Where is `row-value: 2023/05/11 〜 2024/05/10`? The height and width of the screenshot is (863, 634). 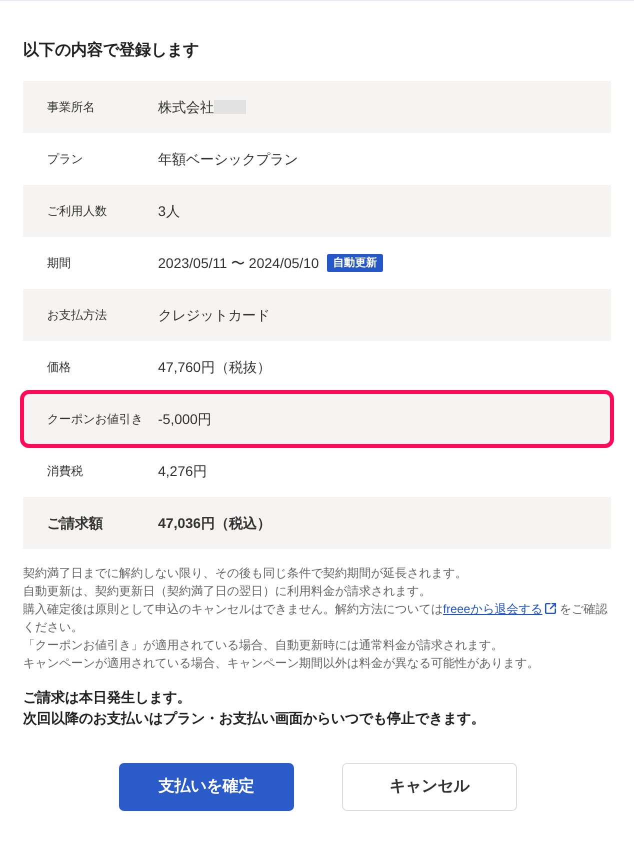
row-value: 2023/05/11 〜 2024/05/10 is located at coordinates (238, 263).